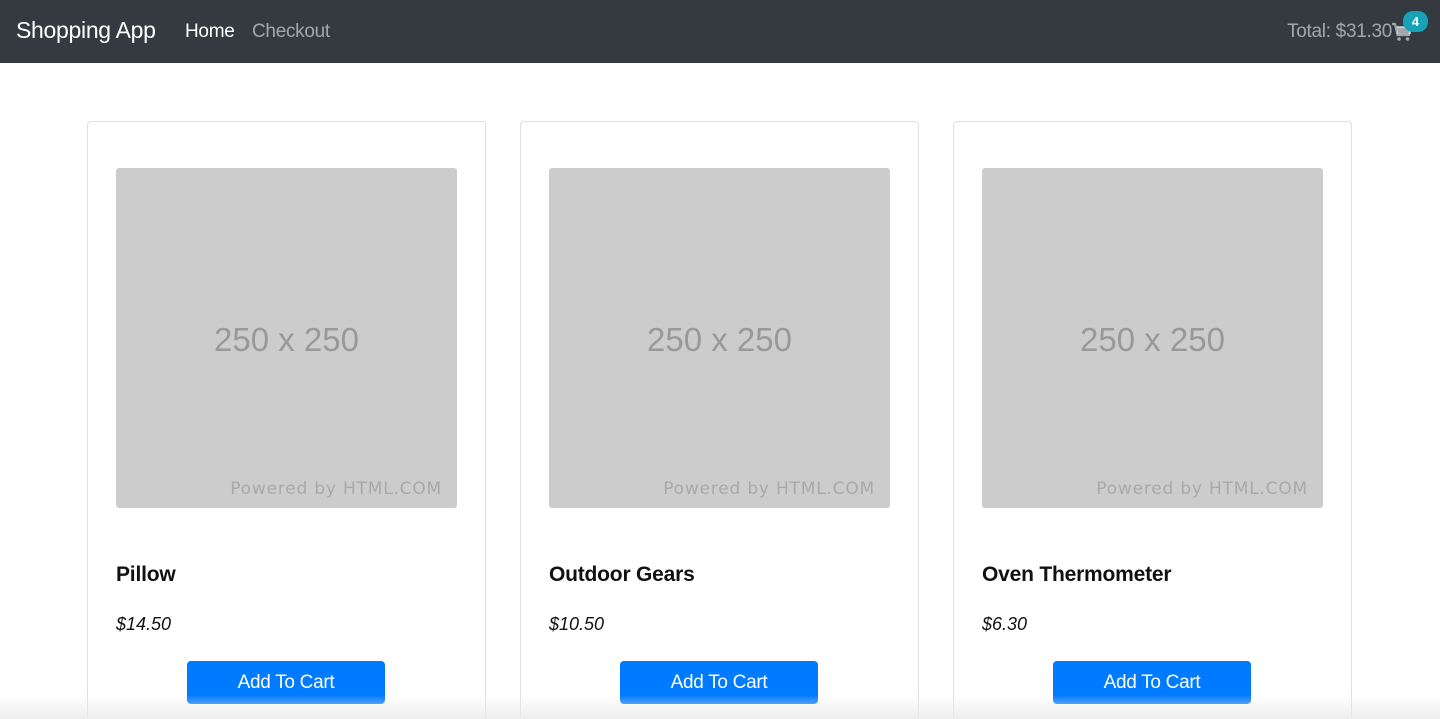  Describe the element at coordinates (291, 32) in the screenshot. I see `nav-checkout-link: Checkout` at that location.